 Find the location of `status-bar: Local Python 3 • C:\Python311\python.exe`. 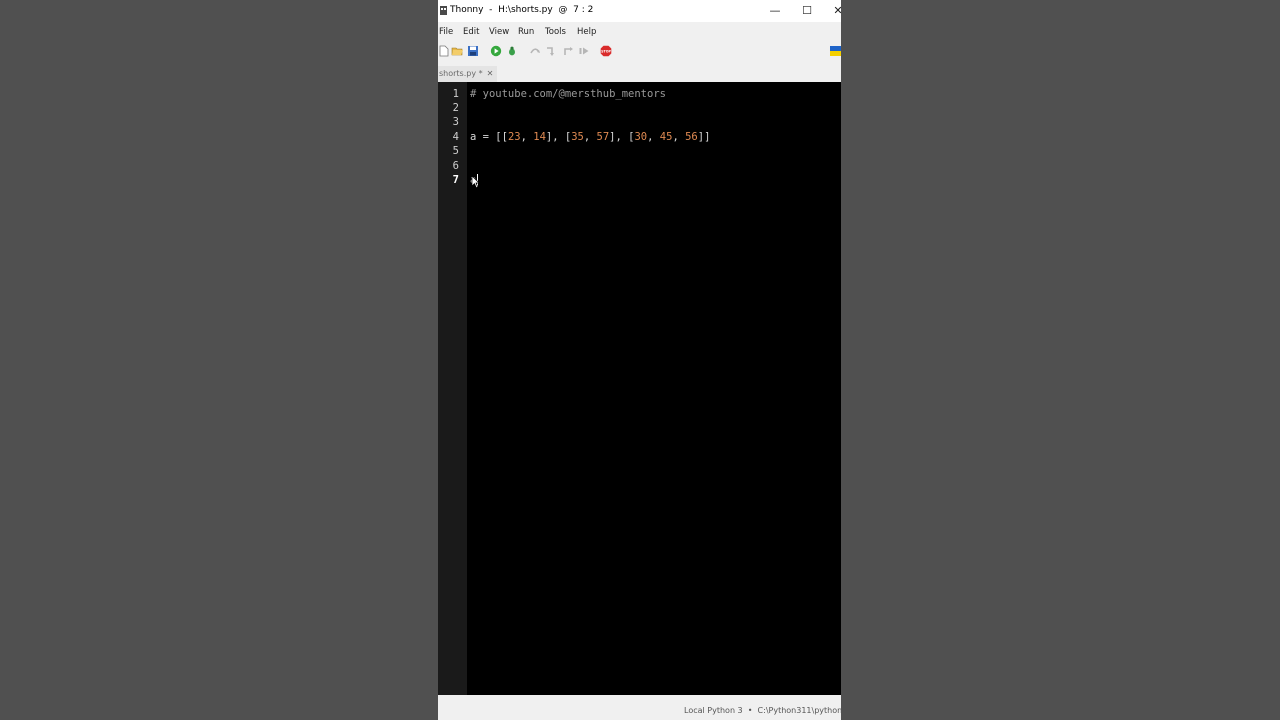

status-bar: Local Python 3 • C:\Python311\python.exe is located at coordinates (639, 707).